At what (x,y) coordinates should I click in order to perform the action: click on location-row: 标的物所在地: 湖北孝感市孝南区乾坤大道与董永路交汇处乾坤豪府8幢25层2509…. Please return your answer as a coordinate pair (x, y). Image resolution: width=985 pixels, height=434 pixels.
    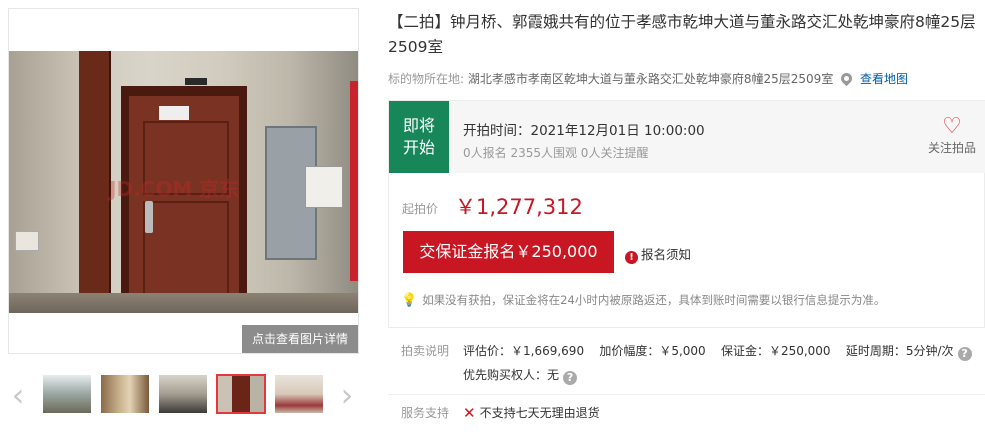
    Looking at the image, I should click on (648, 78).